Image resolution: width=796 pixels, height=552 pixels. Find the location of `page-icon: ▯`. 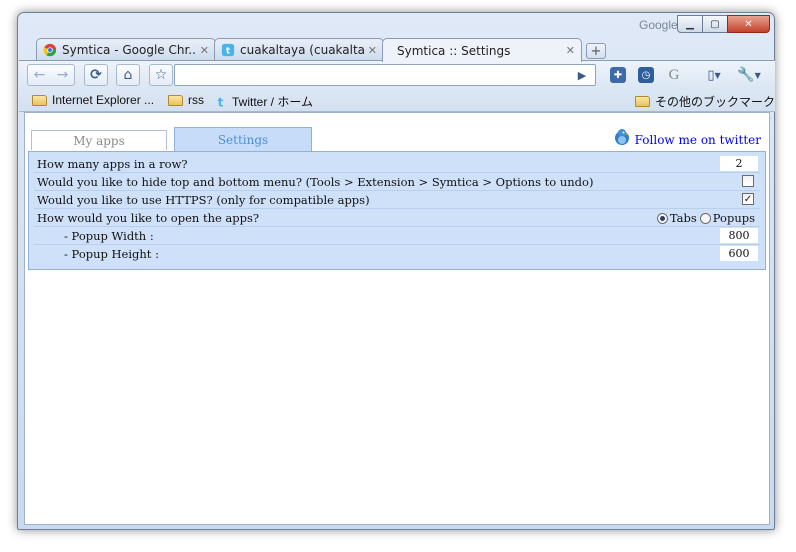

page-icon: ▯ is located at coordinates (711, 75).